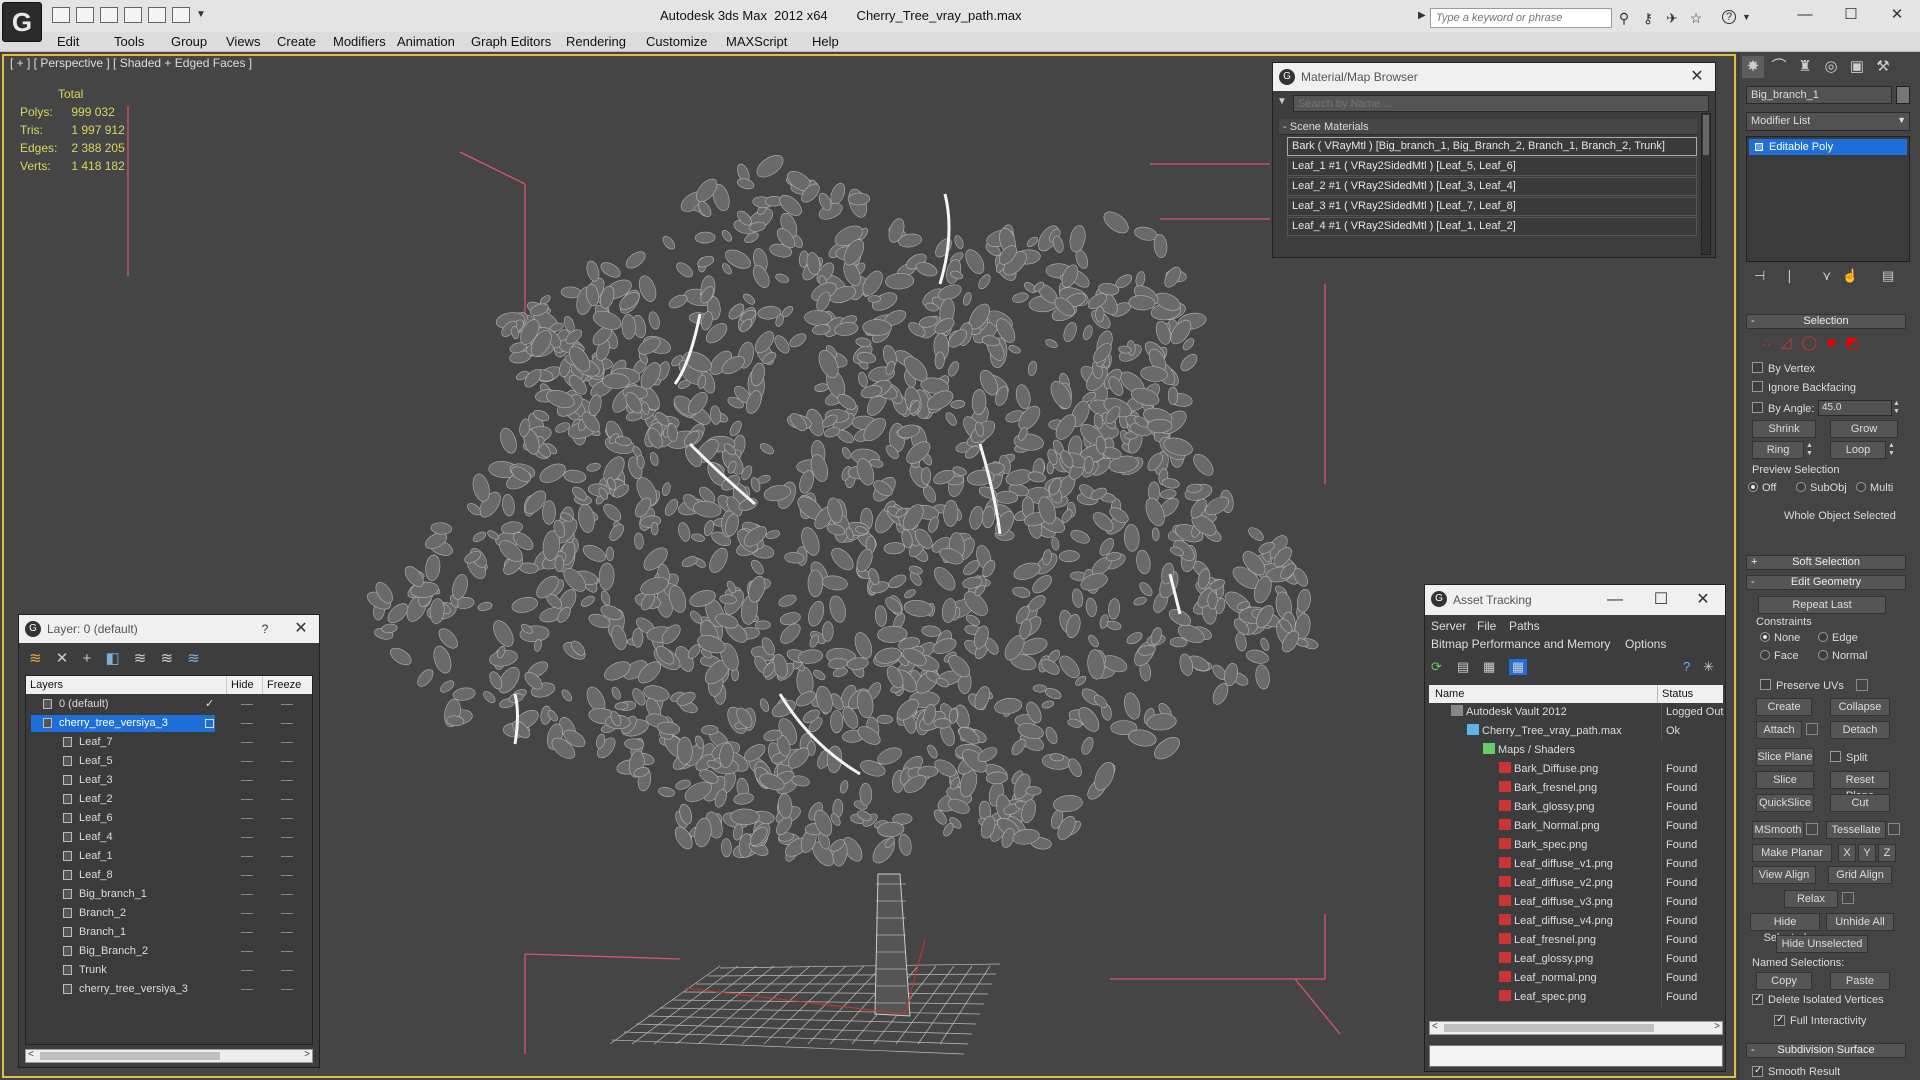  Describe the element at coordinates (1862, 685) in the screenshot. I see `preserve-uvs-settings-icon` at that location.